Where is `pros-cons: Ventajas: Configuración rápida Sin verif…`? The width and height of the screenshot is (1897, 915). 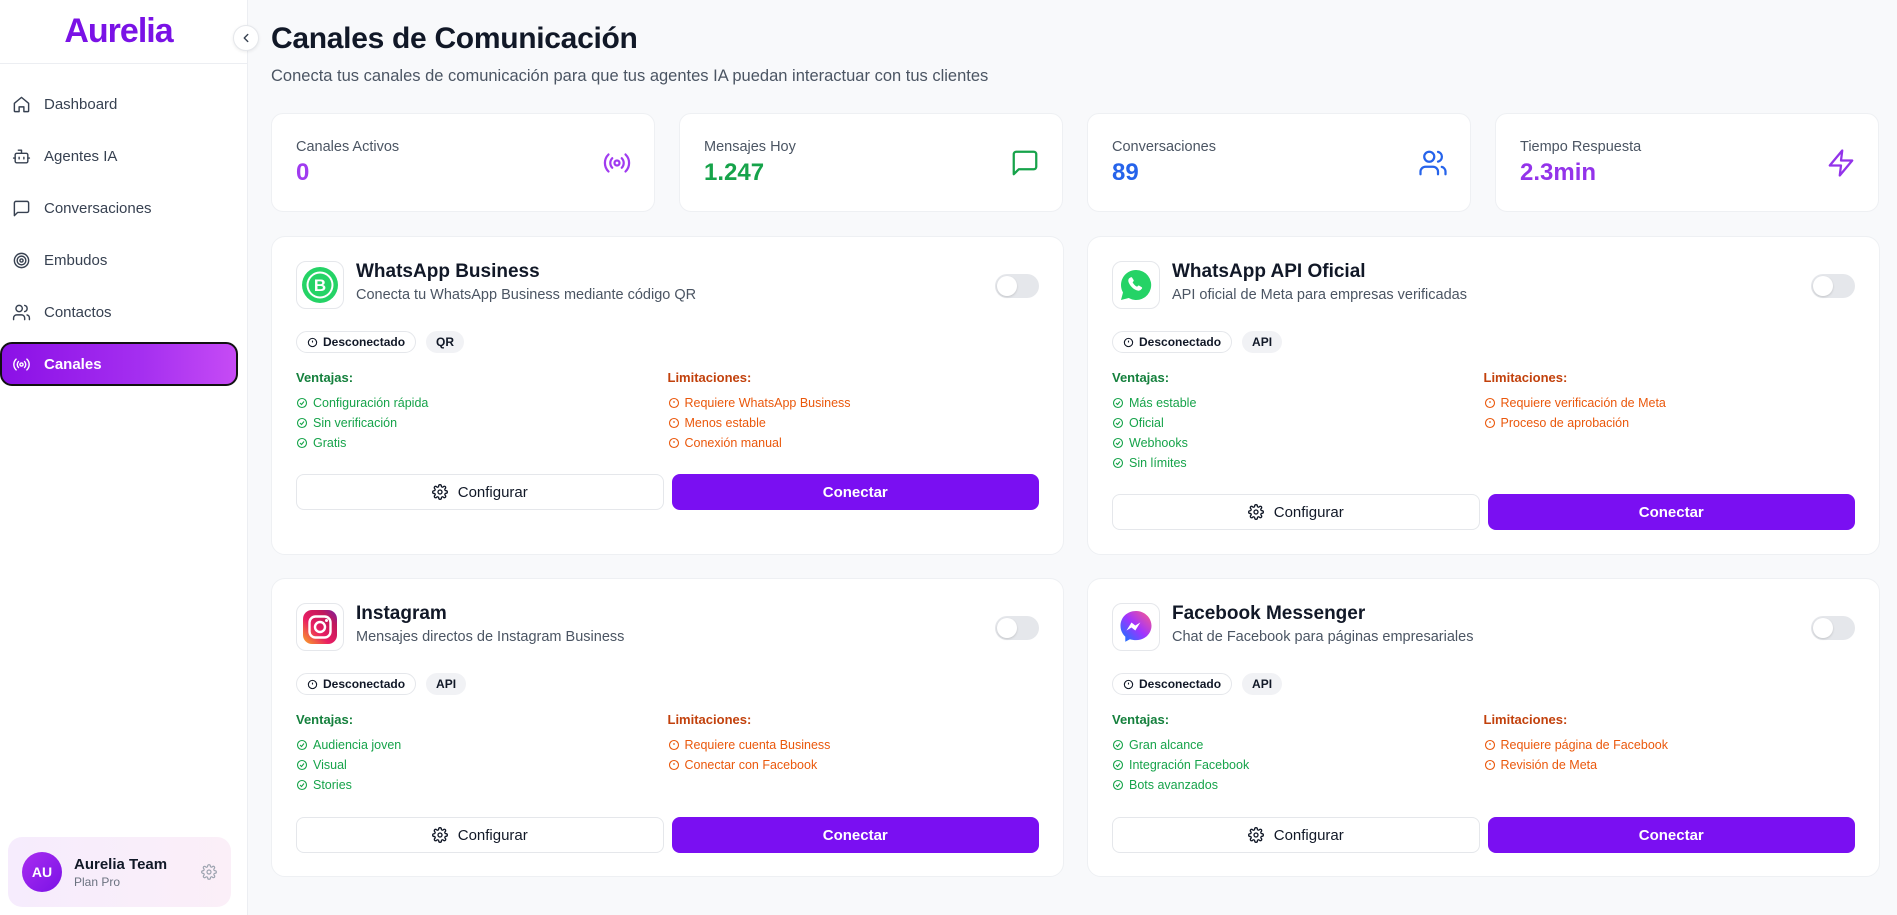 pros-cons: Ventajas: Configuración rápida Sin verif… is located at coordinates (667, 411).